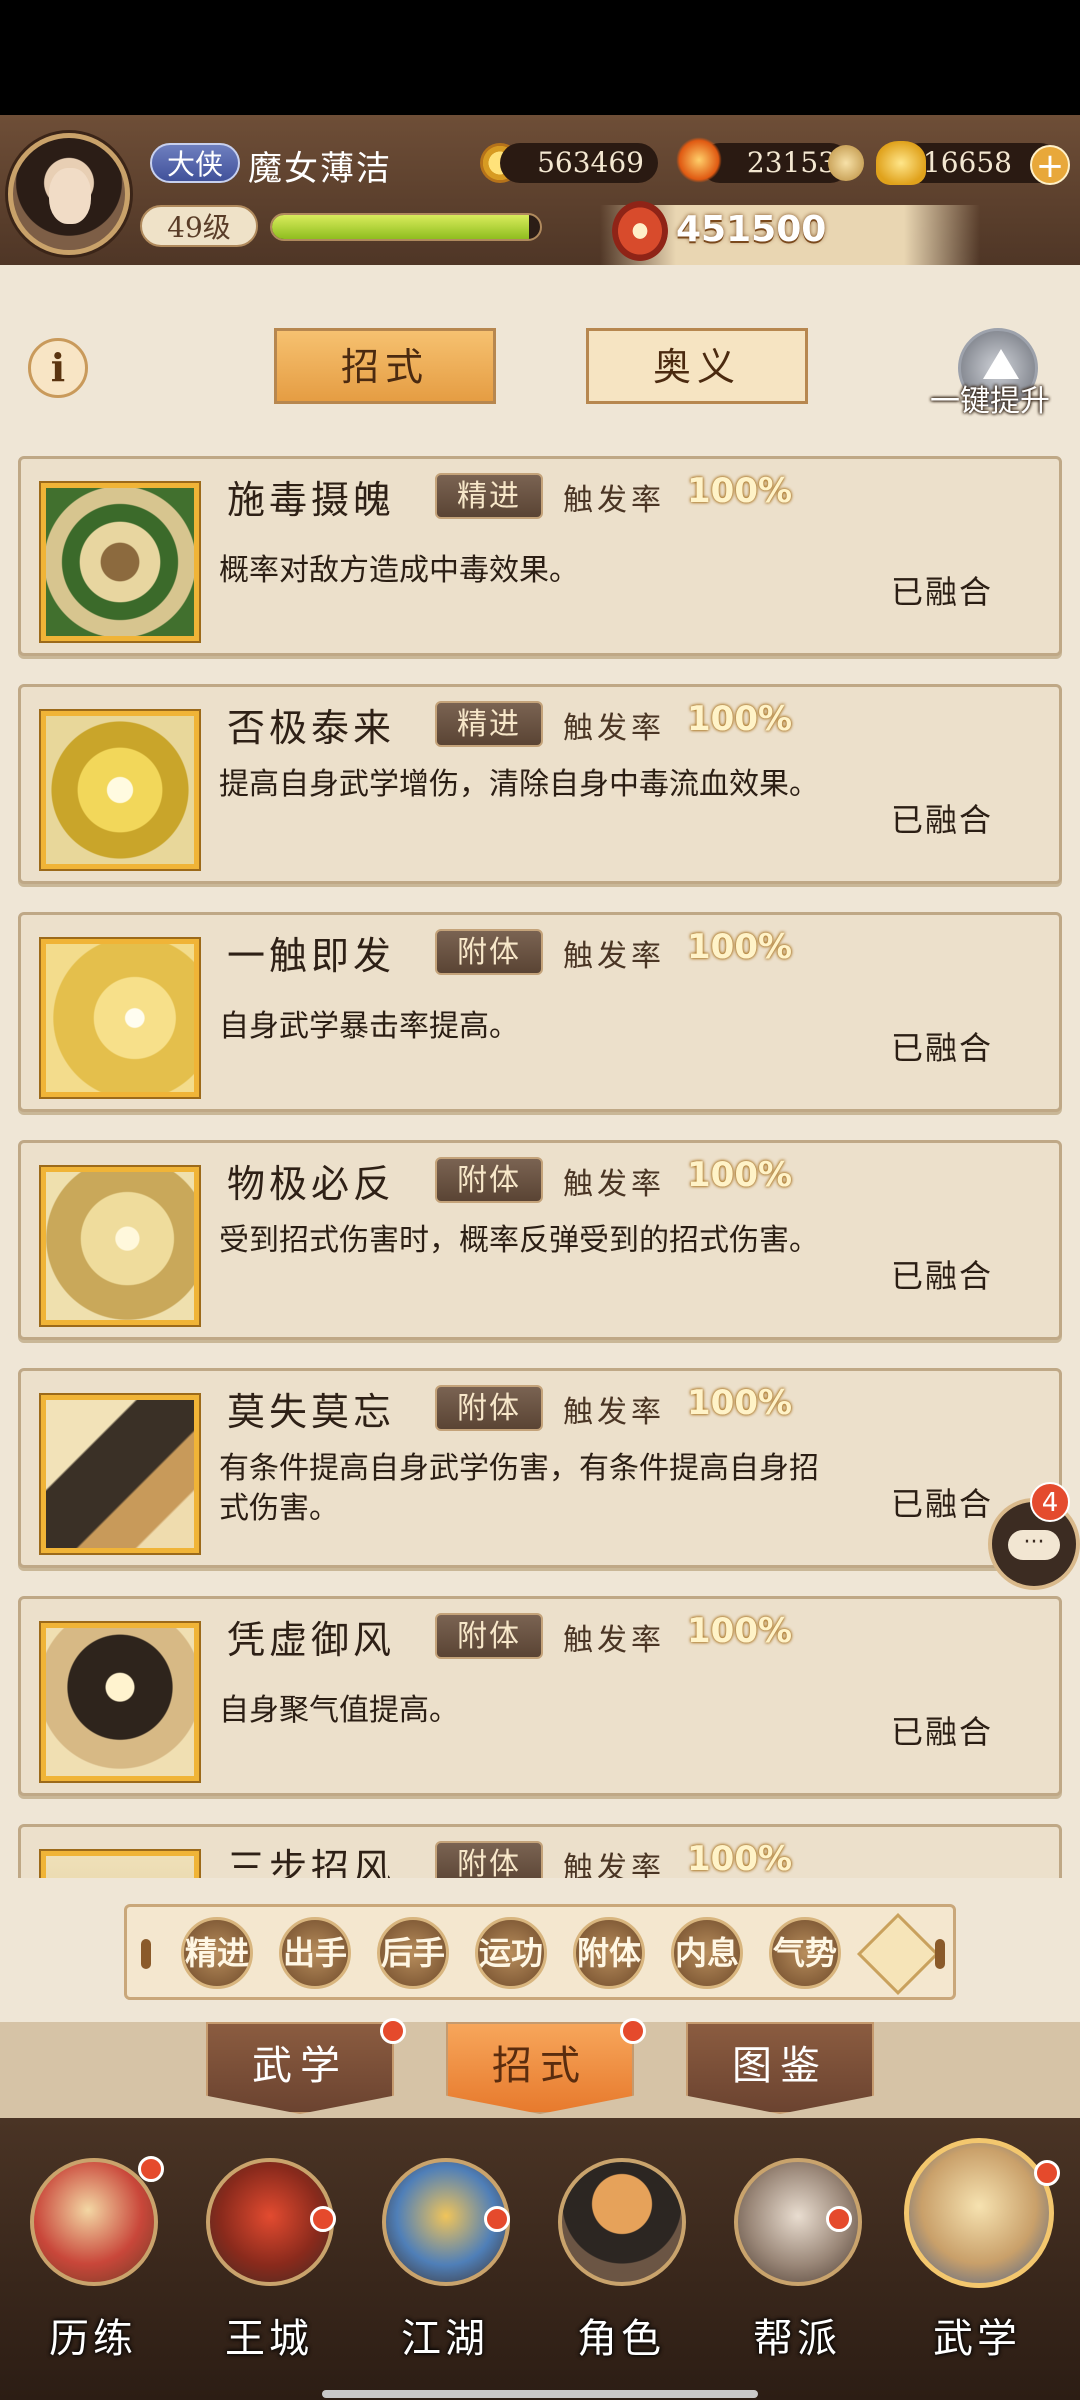 The width and height of the screenshot is (1080, 2400). Describe the element at coordinates (640, 231) in the screenshot. I see `combat-power-icon` at that location.